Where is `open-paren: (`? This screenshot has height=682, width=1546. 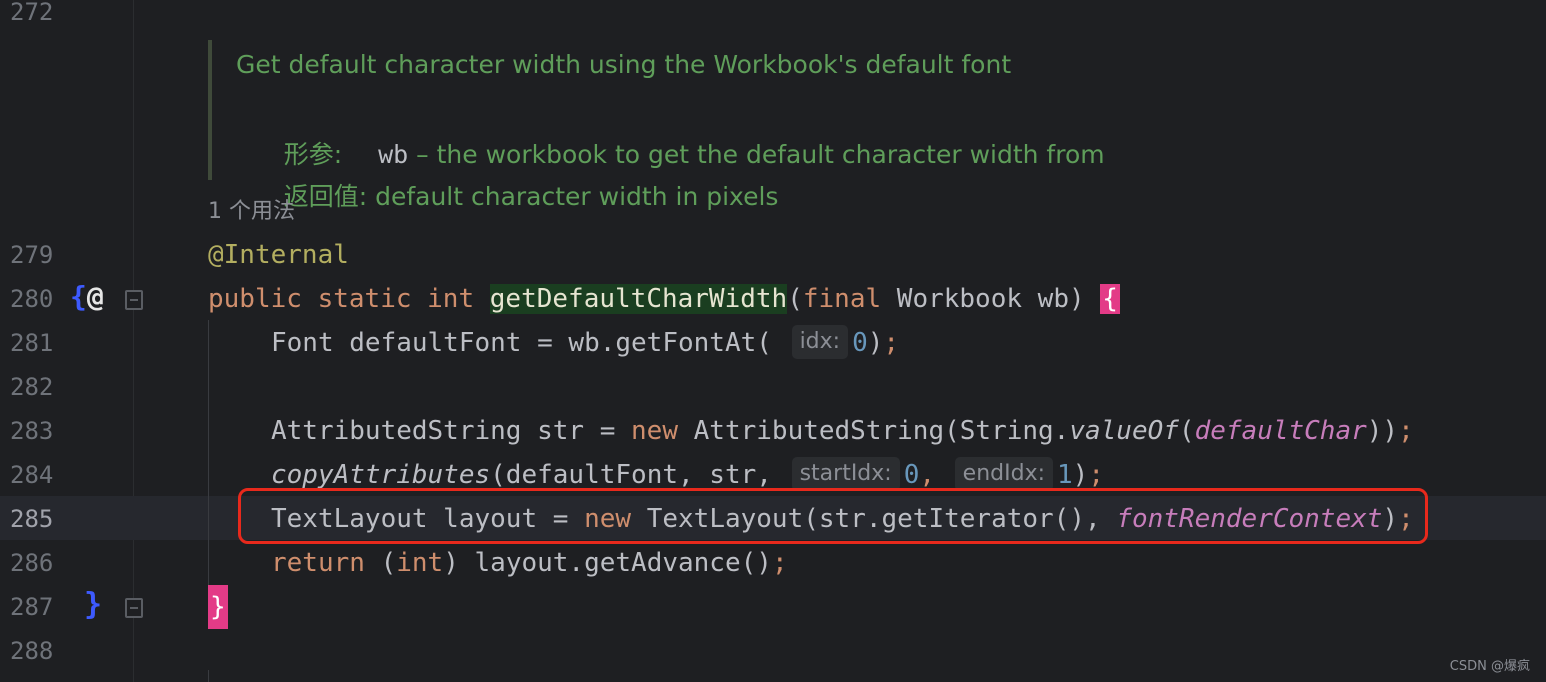 open-paren: ( is located at coordinates (795, 299).